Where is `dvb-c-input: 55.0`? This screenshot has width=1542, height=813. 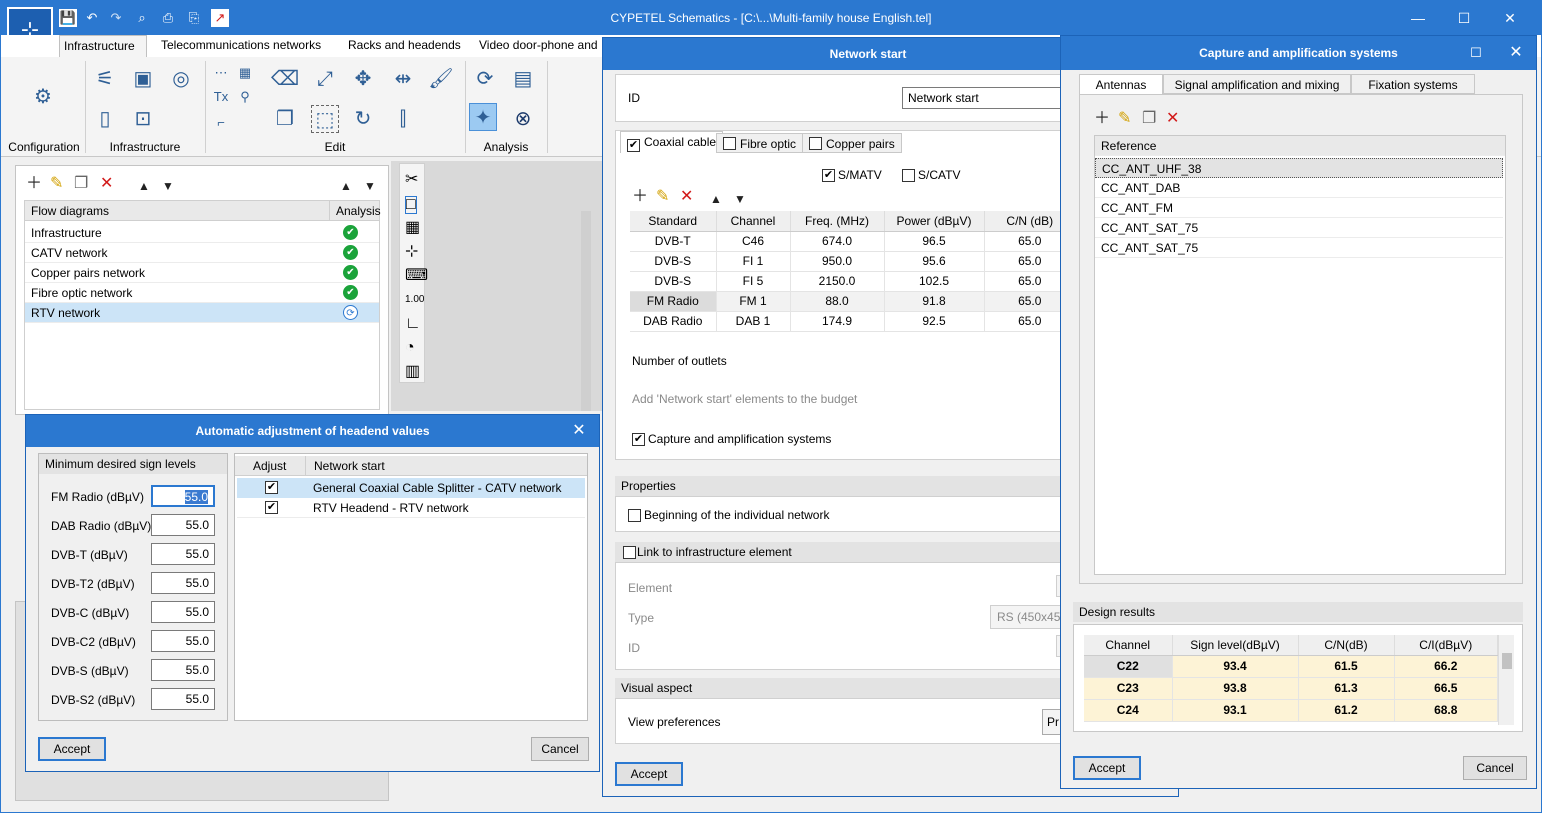 dvb-c-input: 55.0 is located at coordinates (183, 612).